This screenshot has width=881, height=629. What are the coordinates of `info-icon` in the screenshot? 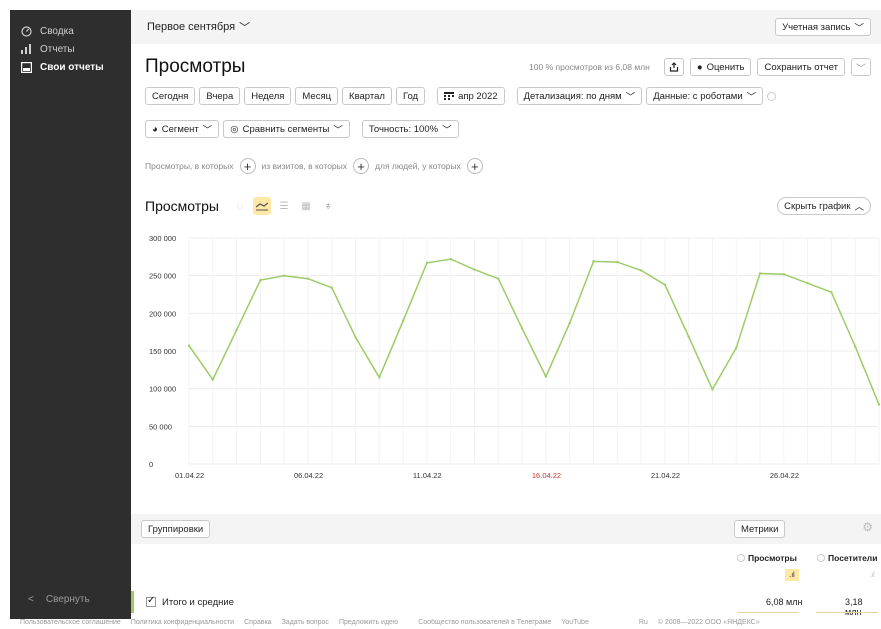 It's located at (772, 96).